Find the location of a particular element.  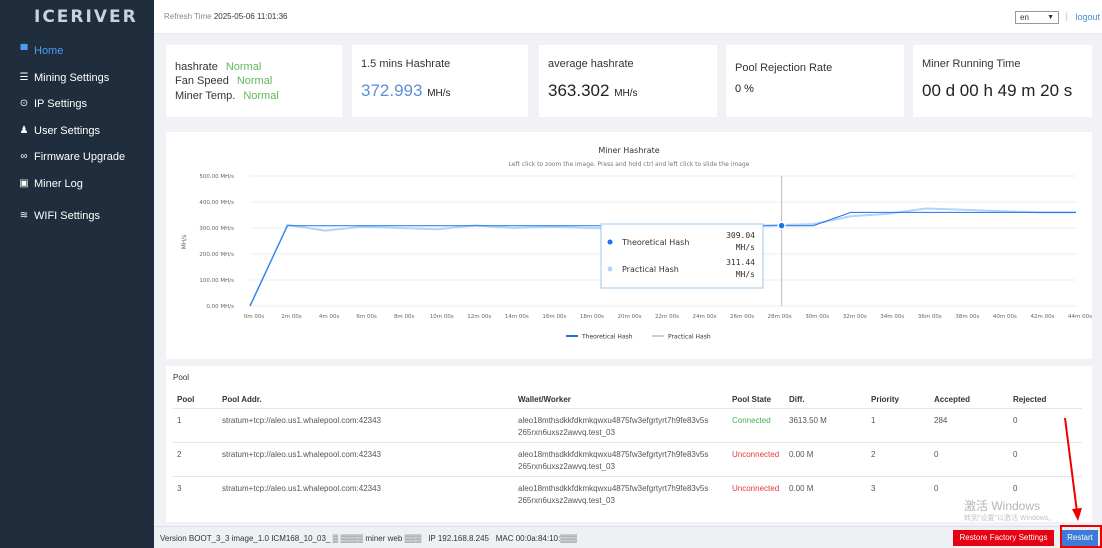

tooltip-series-name: Theoretical Hash is located at coordinates (655, 242).